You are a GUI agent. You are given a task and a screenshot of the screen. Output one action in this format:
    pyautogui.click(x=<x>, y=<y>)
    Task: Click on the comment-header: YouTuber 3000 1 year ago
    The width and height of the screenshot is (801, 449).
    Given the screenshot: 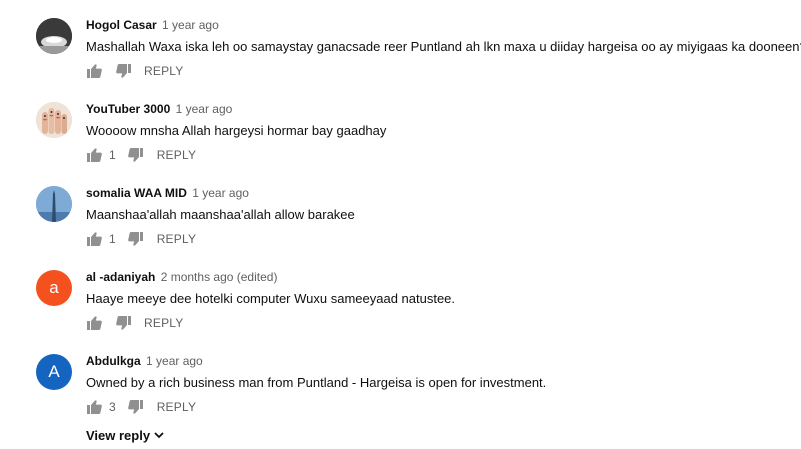 What is the action you would take?
    pyautogui.click(x=159, y=109)
    